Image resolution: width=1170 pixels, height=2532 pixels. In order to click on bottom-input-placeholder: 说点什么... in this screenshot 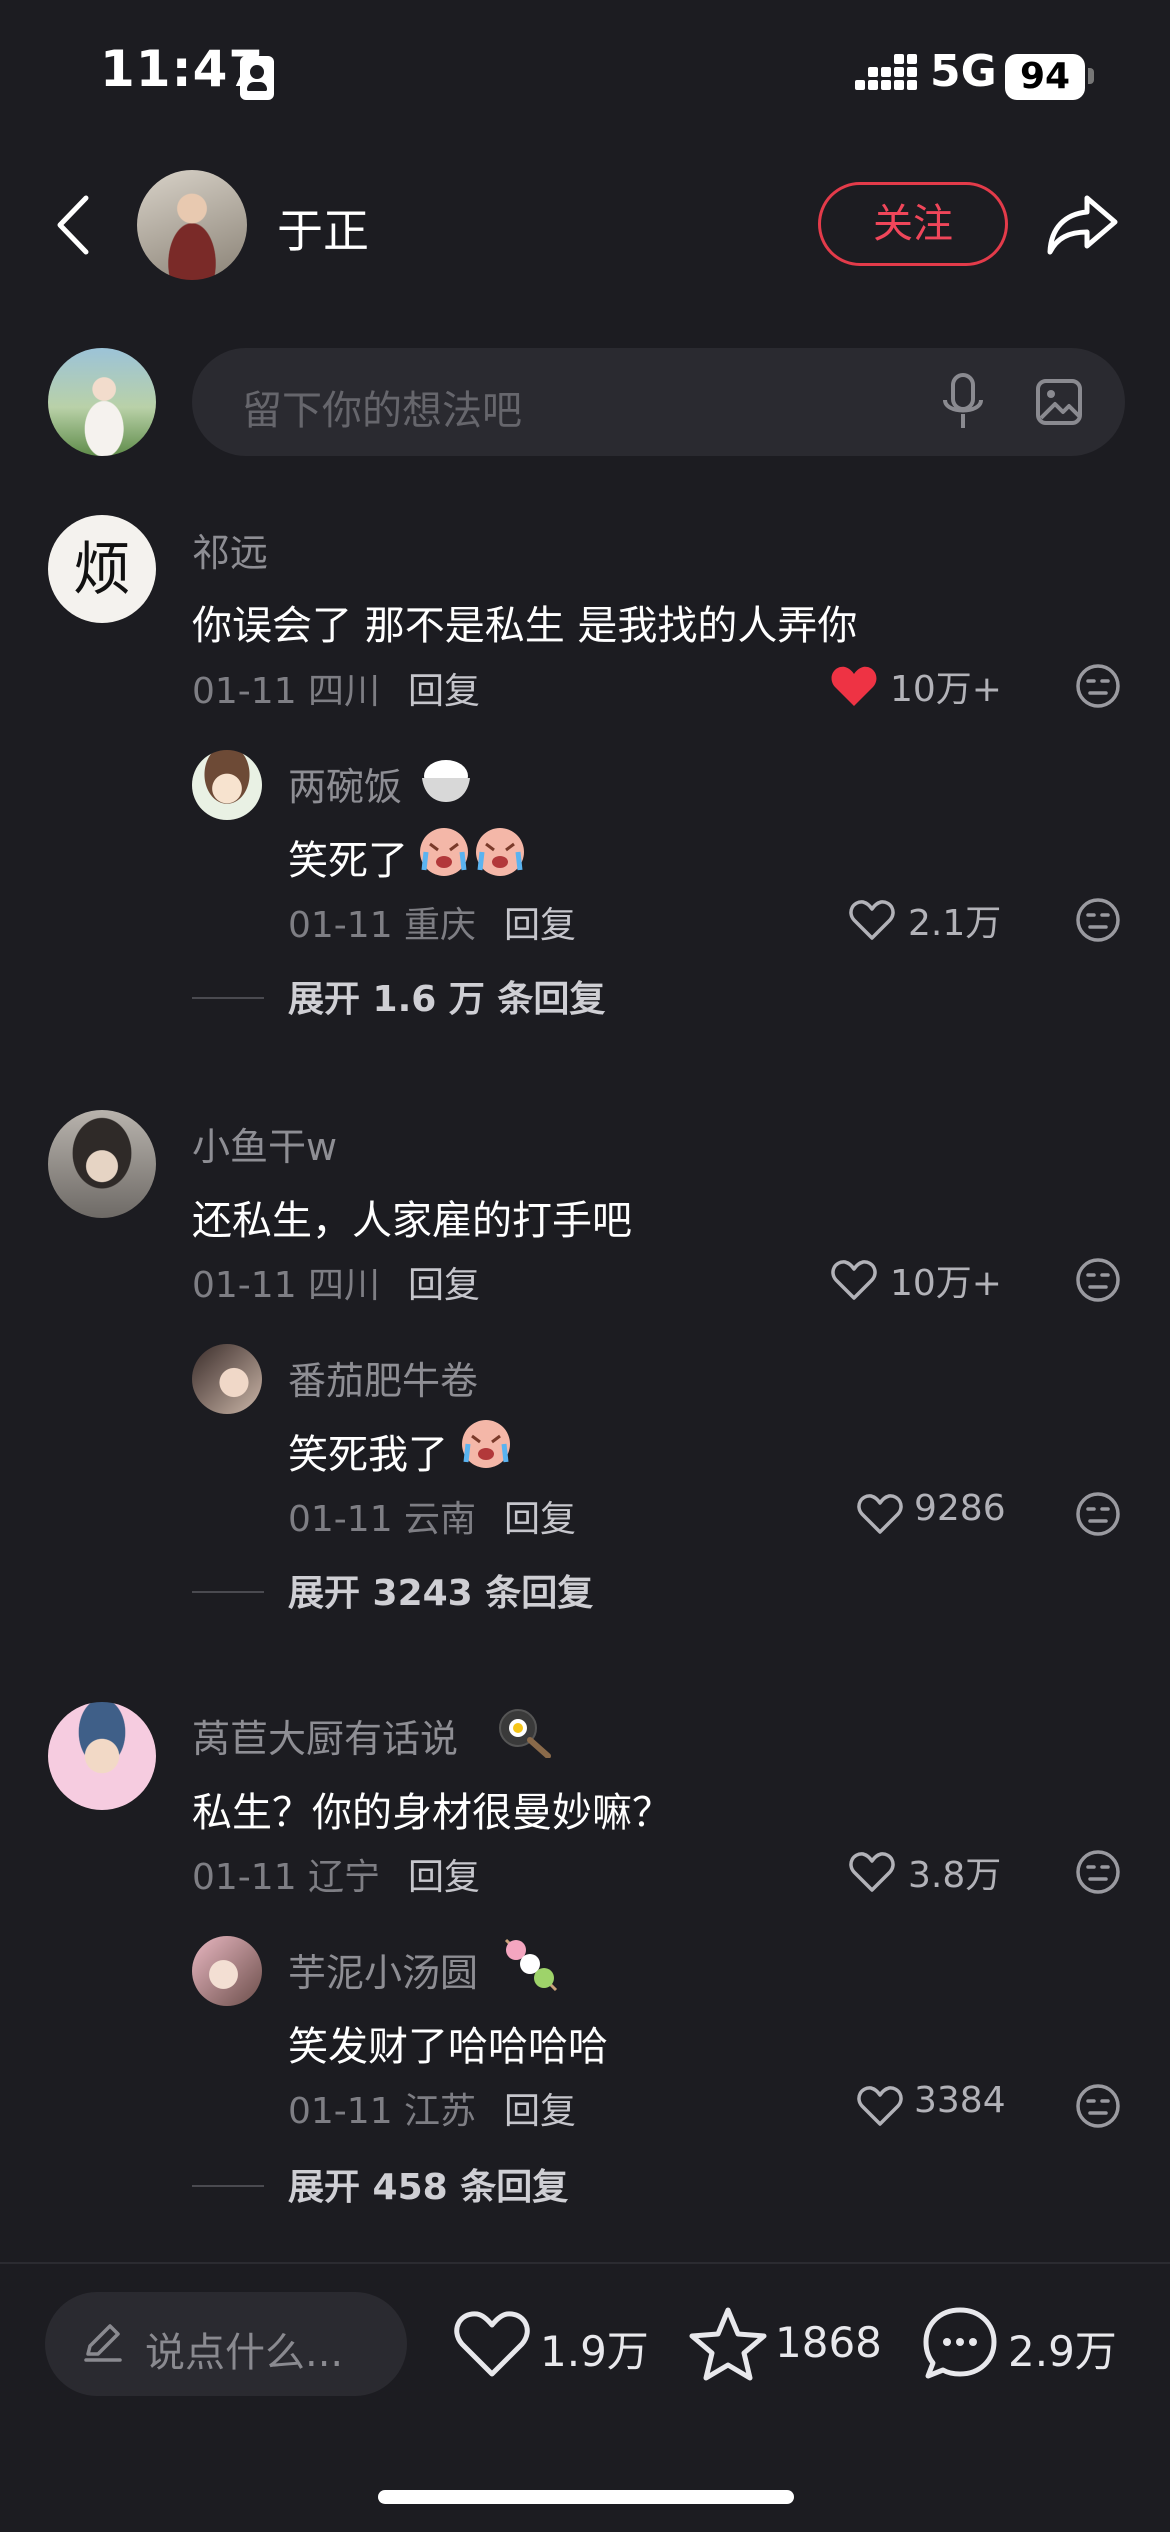, I will do `click(244, 2353)`.